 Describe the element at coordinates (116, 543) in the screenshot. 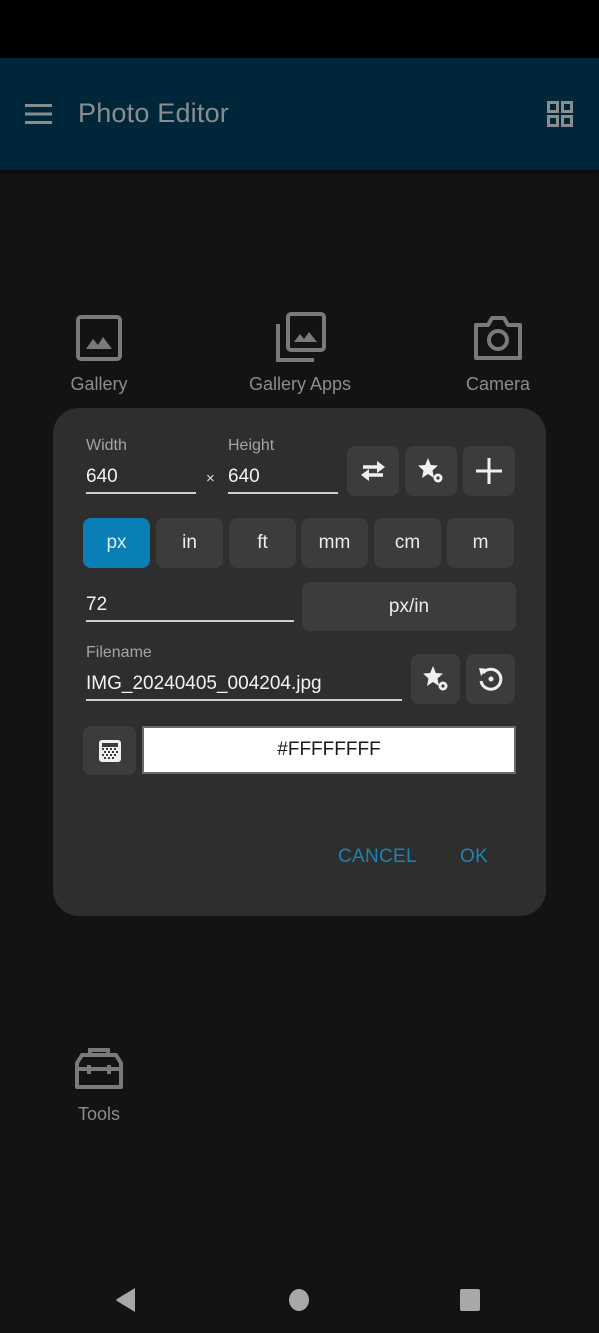

I see `unit-px-button: px` at that location.